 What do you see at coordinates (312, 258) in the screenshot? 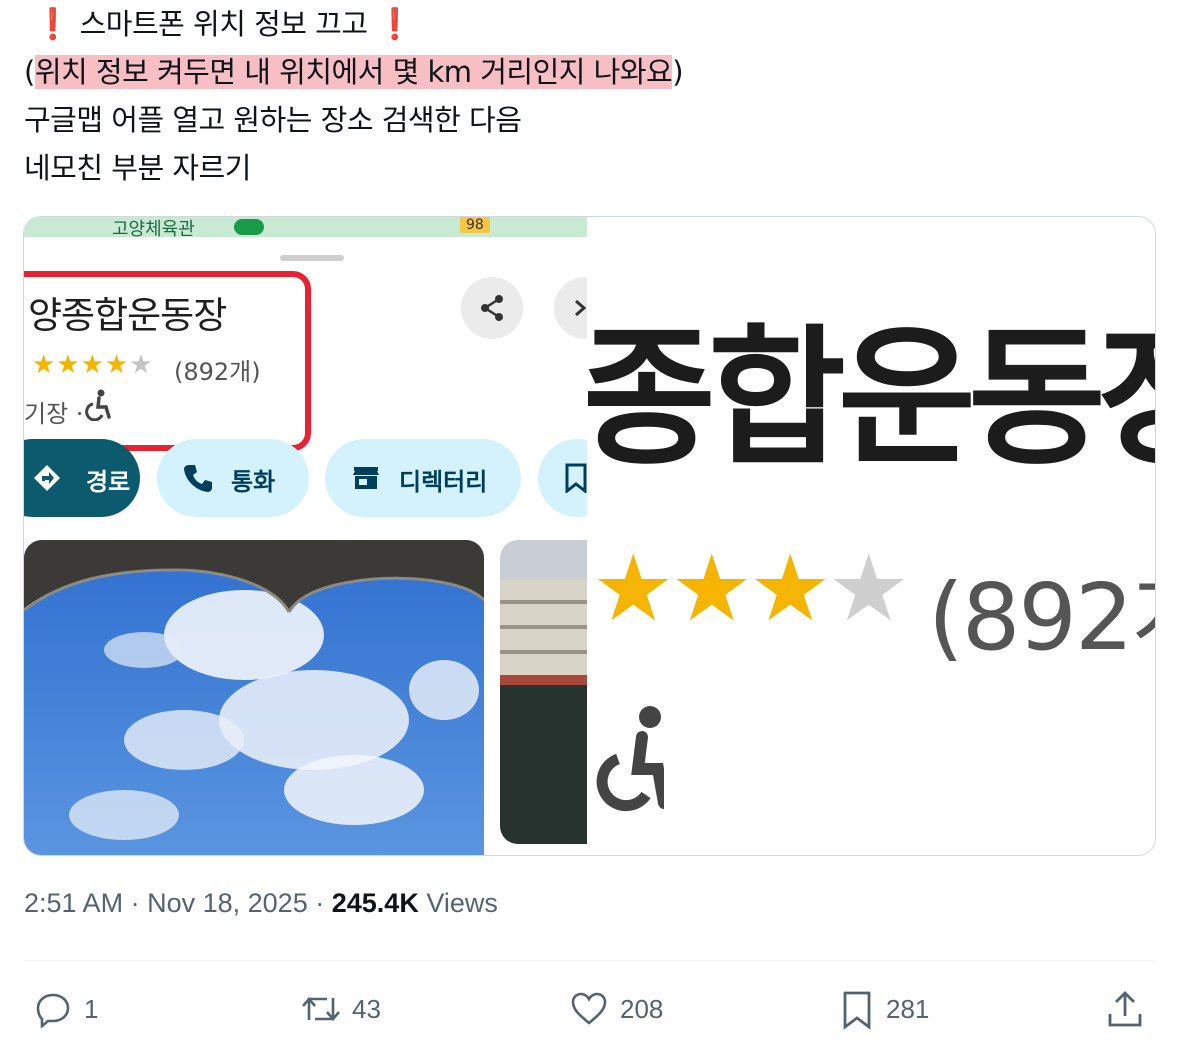
I see `drag-handle` at bounding box center [312, 258].